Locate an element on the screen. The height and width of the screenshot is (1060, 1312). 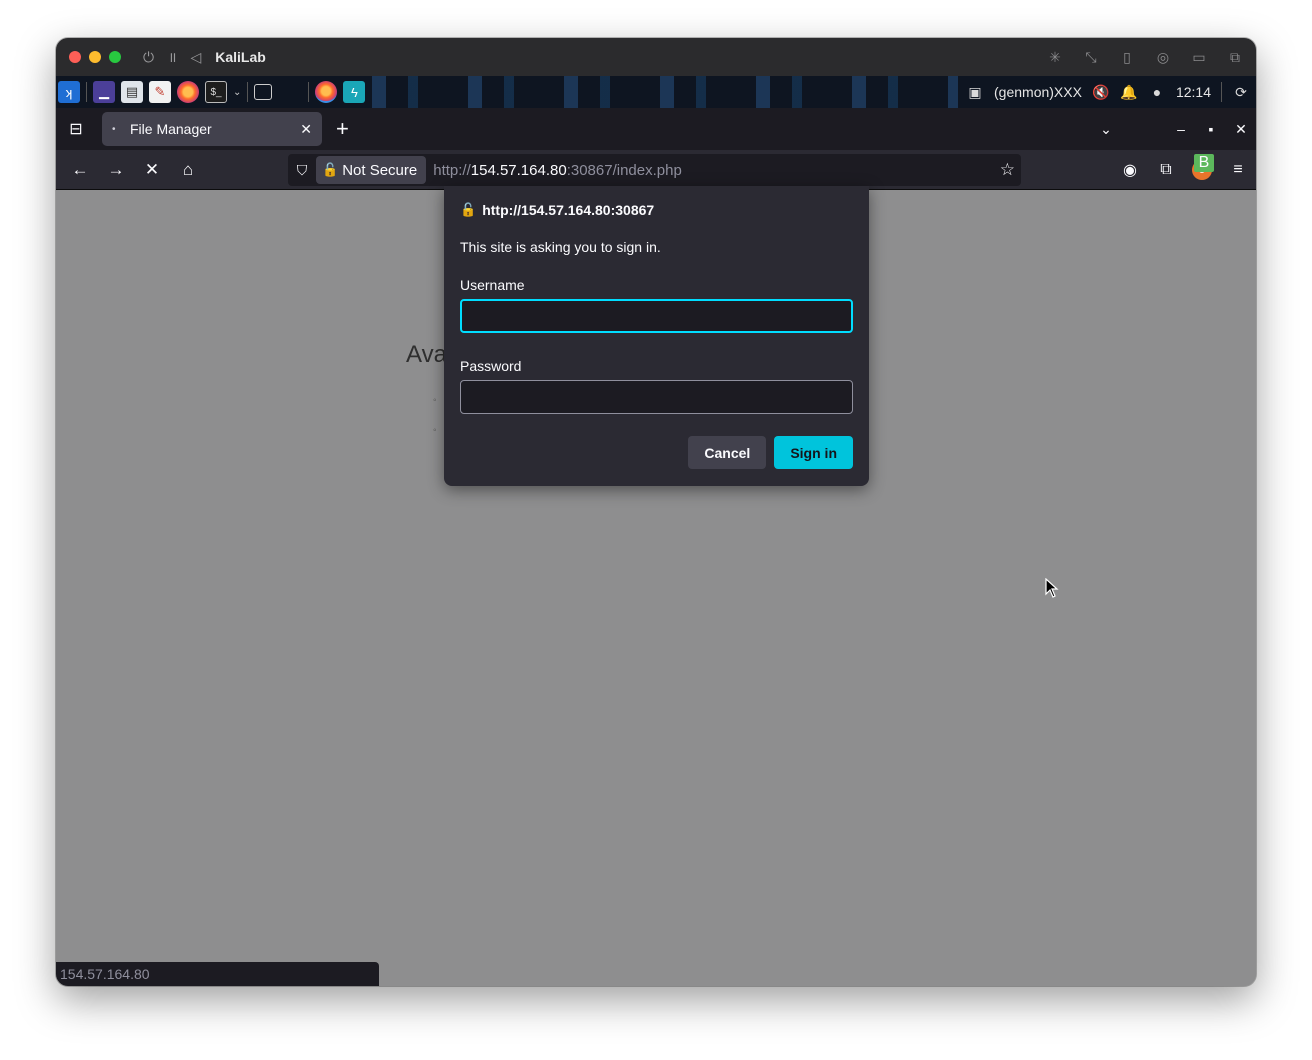
url-scheme: http:// is located at coordinates (452, 170).